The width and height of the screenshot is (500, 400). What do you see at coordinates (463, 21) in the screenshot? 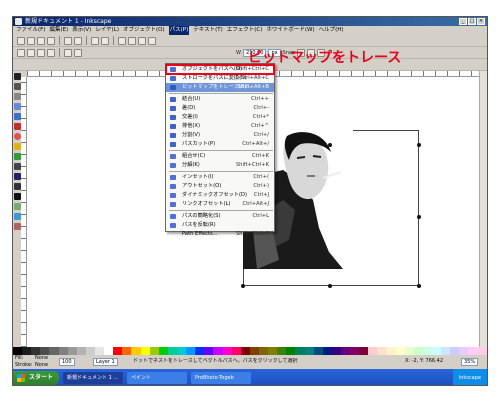
I see `minimize-button: _` at bounding box center [463, 21].